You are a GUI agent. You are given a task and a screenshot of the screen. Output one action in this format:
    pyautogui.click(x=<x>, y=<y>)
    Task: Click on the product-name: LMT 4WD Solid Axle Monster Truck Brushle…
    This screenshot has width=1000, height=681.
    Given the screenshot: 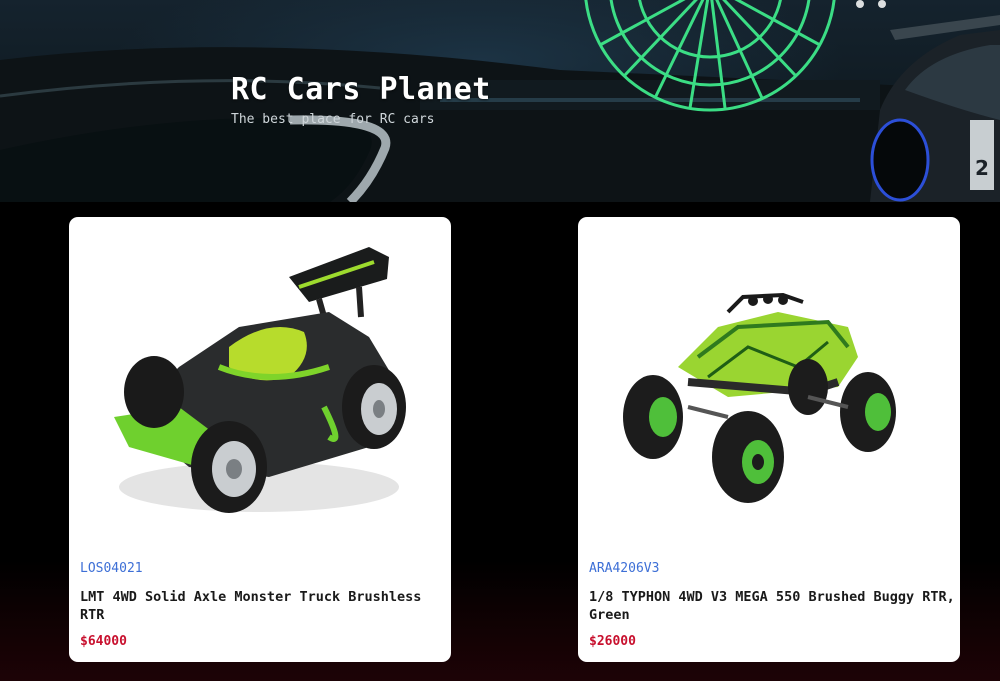 What is the action you would take?
    pyautogui.click(x=263, y=606)
    